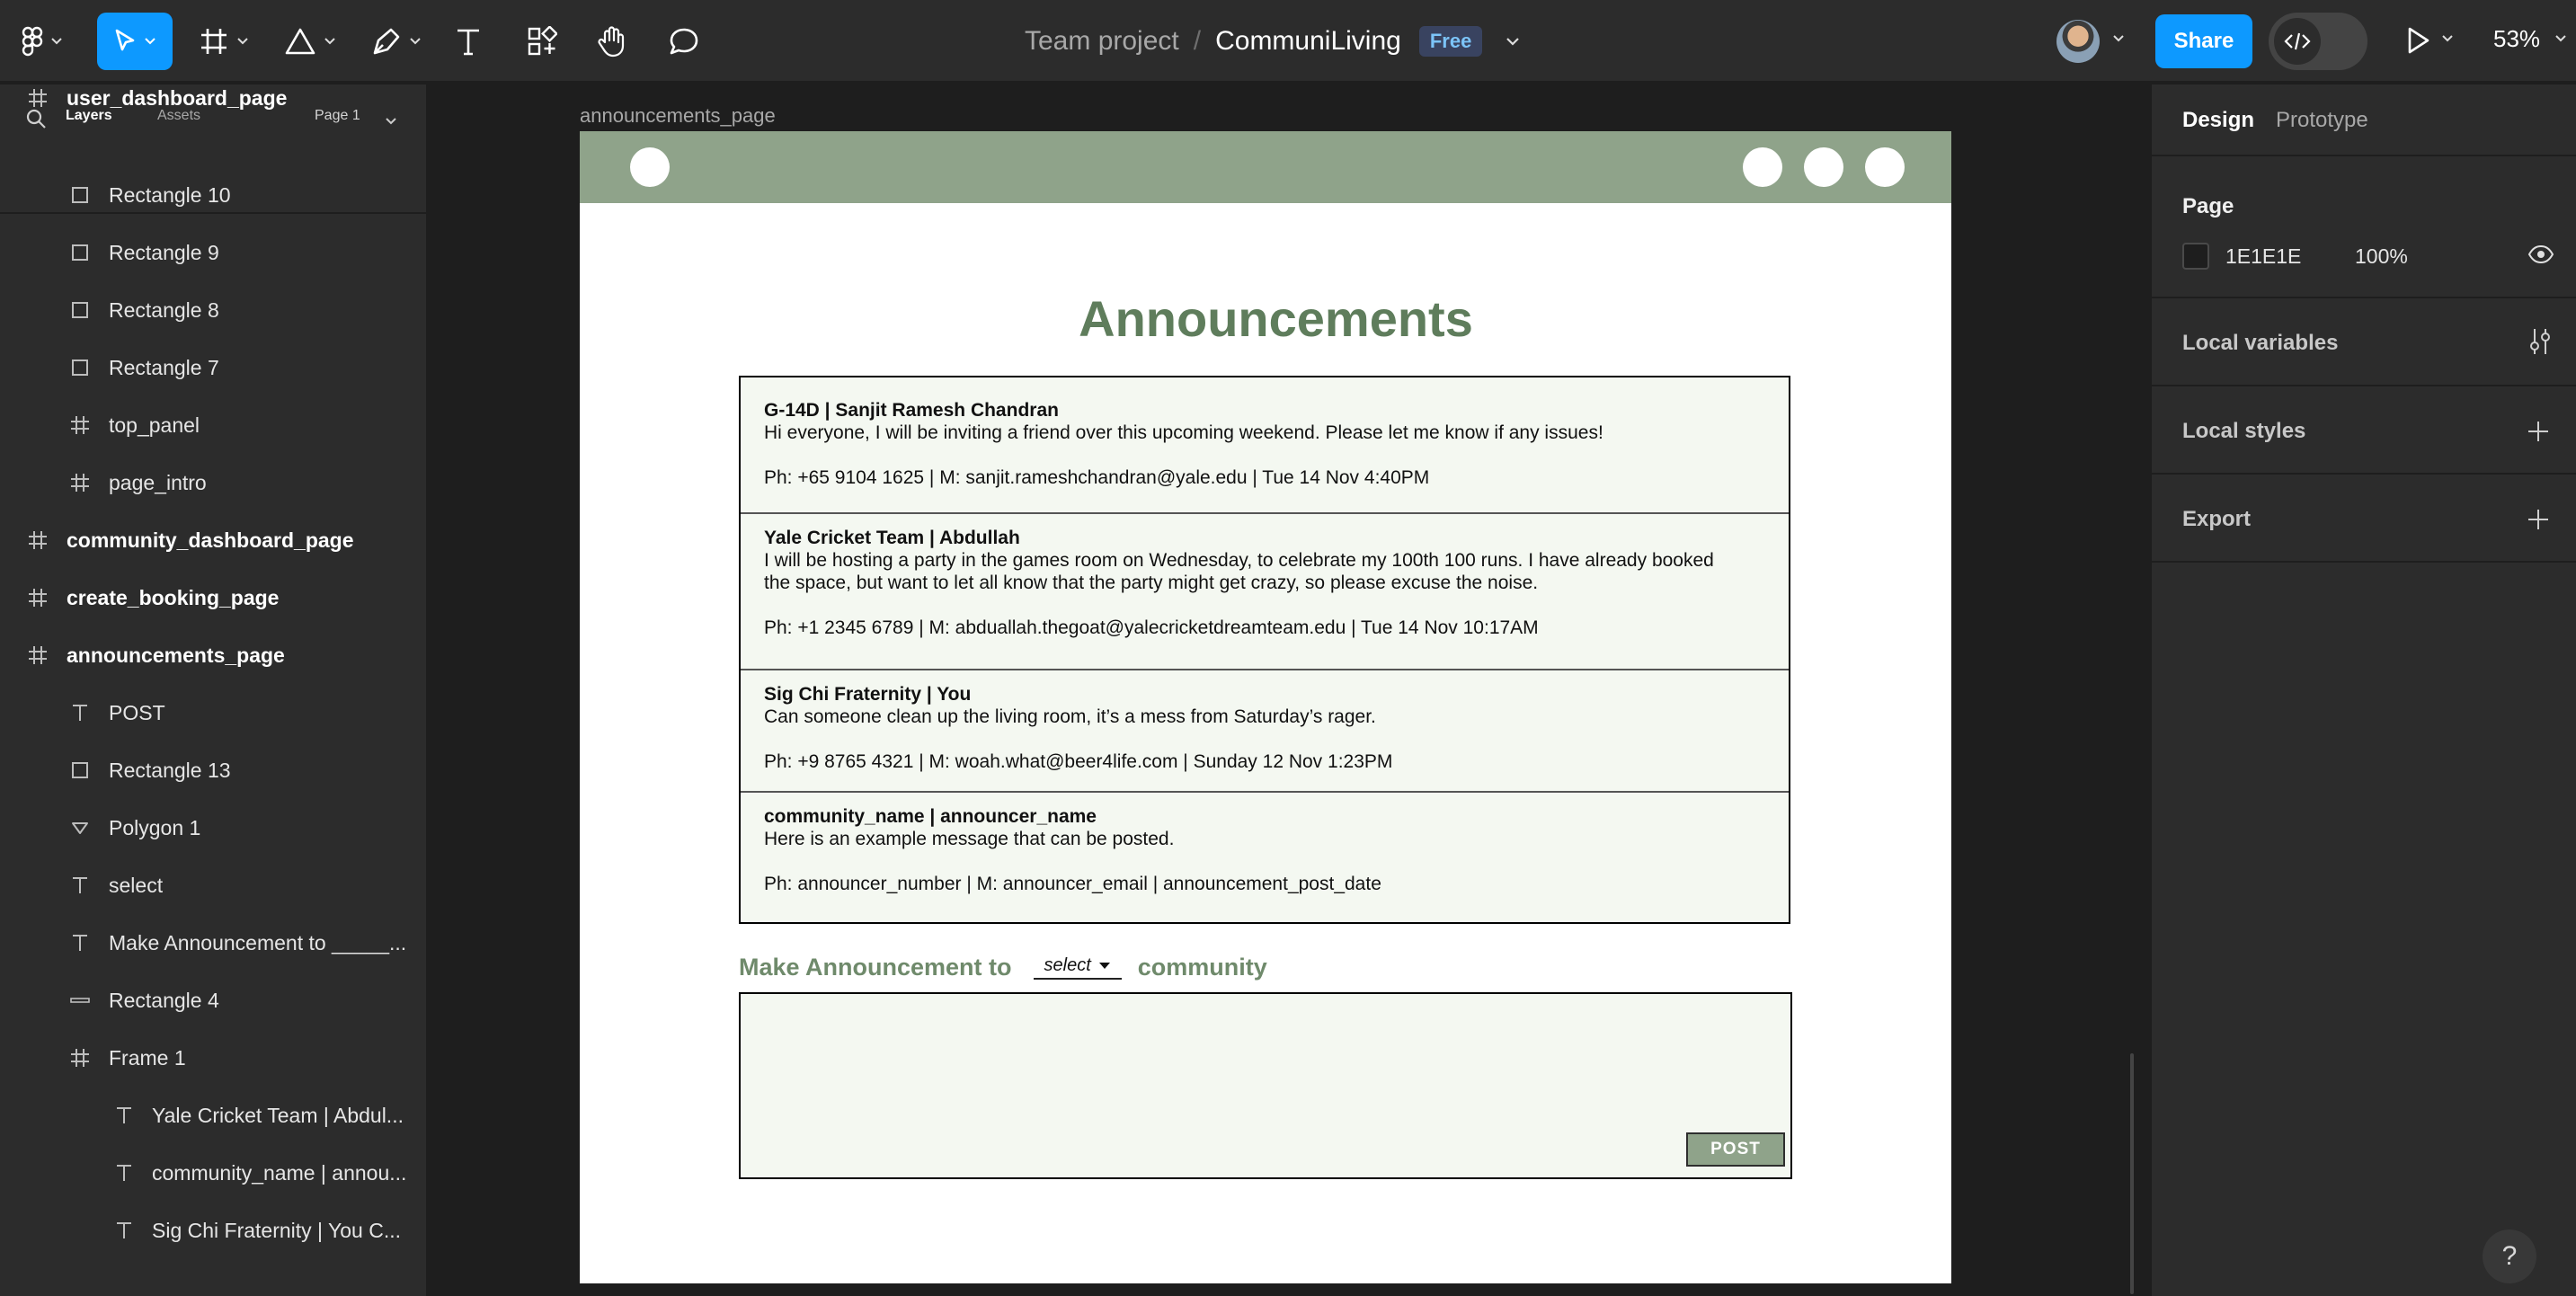 The image size is (2576, 1296). I want to click on community-select-value: select, so click(1067, 965).